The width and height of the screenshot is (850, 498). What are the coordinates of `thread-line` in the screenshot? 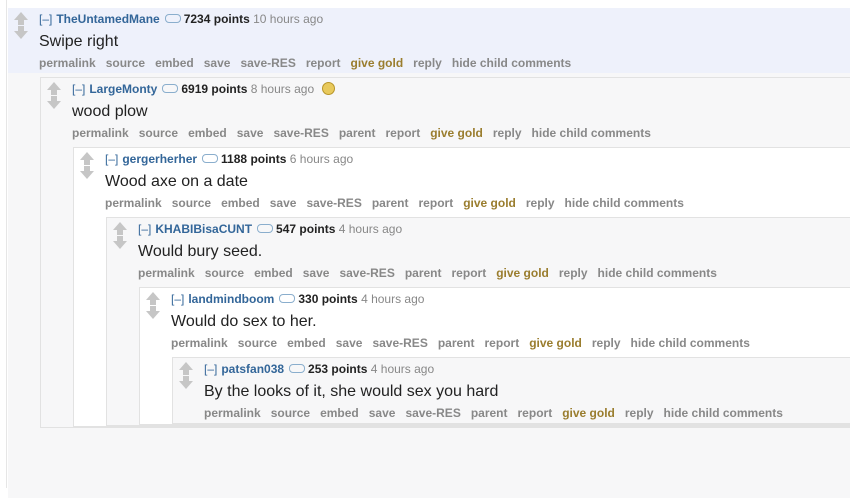 It's located at (6, 244).